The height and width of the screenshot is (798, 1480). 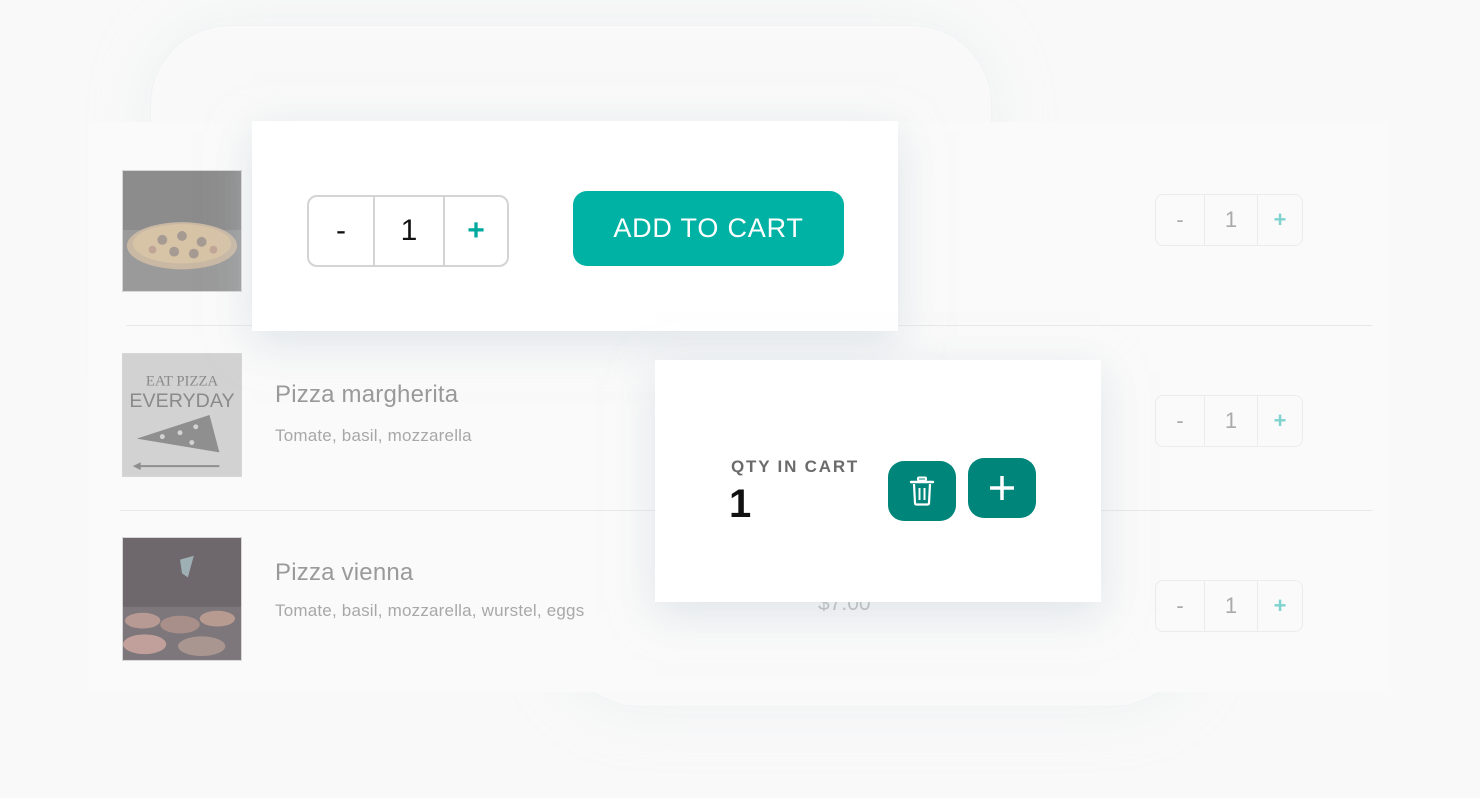 I want to click on add-to-cart-button: ADD TO CART, so click(x=708, y=228).